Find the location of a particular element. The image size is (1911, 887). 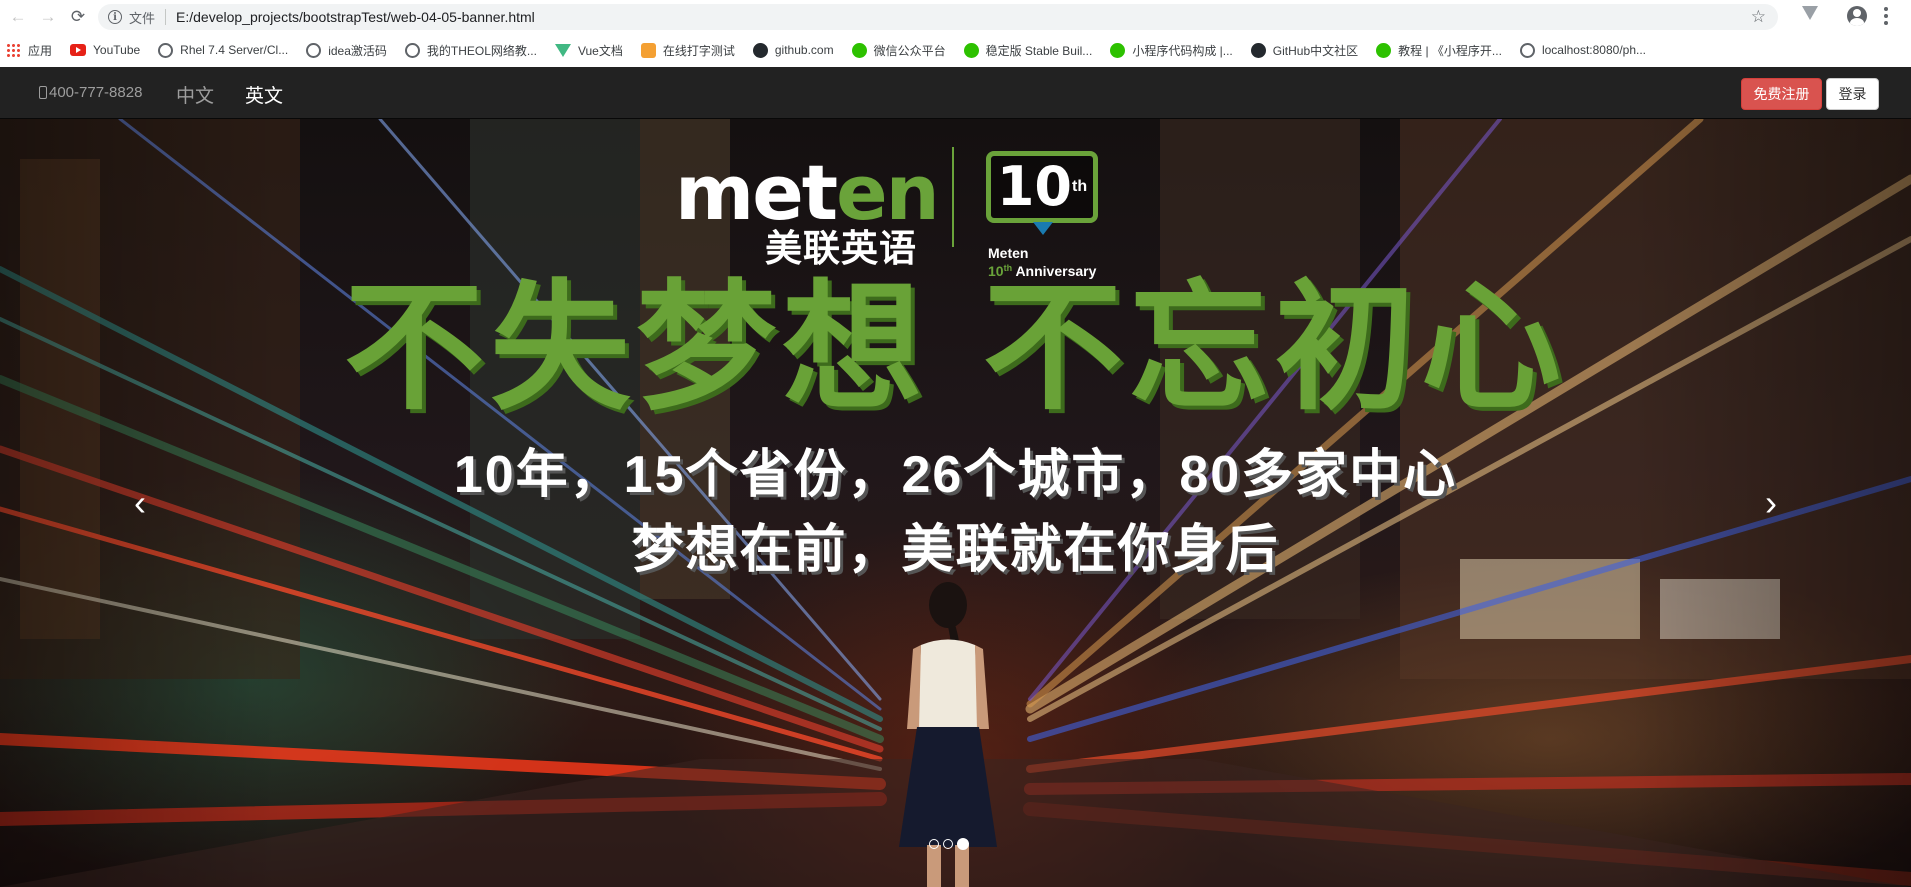

bookmark-wechat-mp: 微信公众平台 is located at coordinates (898, 50).